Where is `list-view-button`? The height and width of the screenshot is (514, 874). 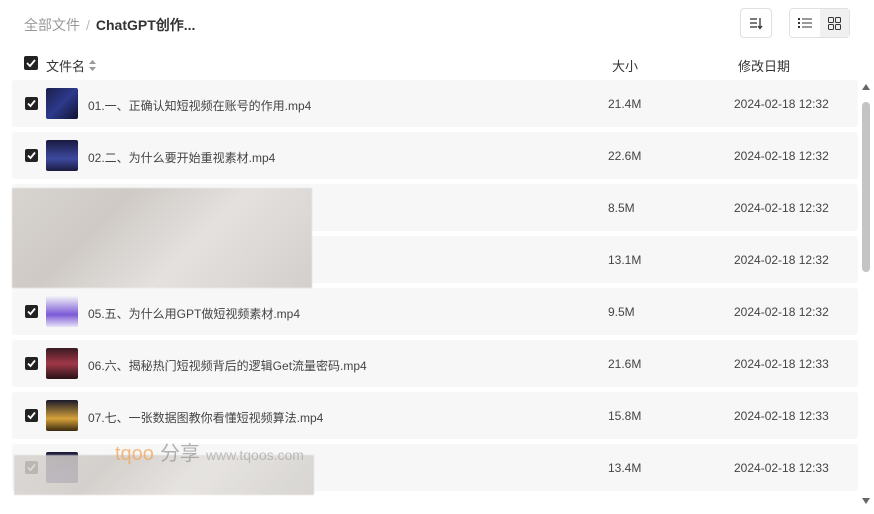
list-view-button is located at coordinates (805, 23).